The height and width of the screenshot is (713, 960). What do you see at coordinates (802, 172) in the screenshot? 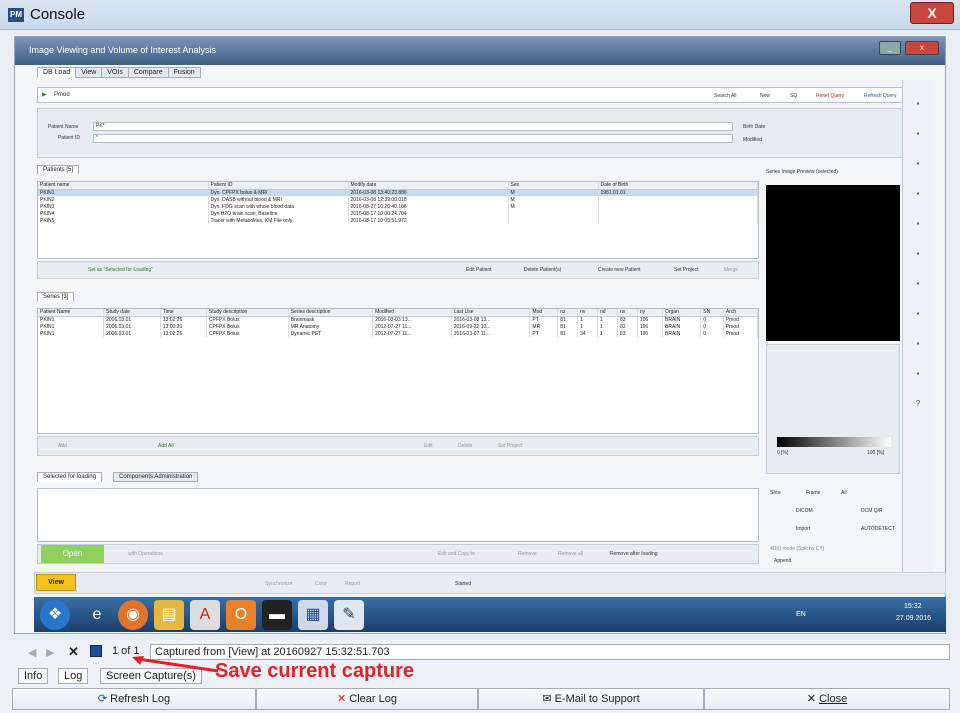
I see `preview-label: Series Image Preview (selected)` at bounding box center [802, 172].